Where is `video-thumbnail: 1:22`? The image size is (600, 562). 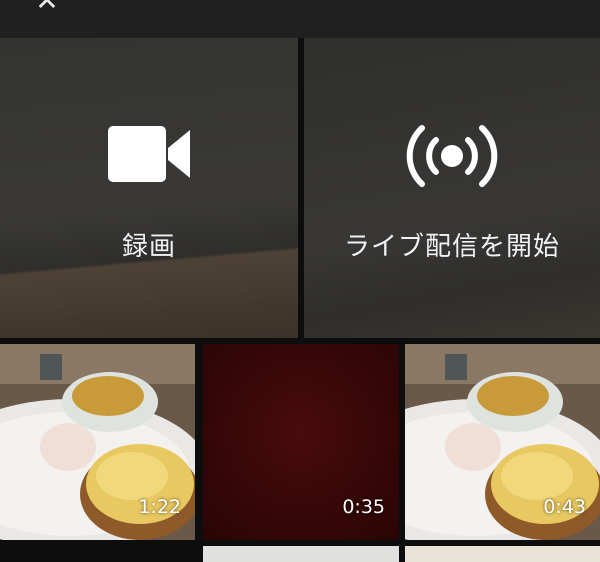
video-thumbnail: 1:22 is located at coordinates (97, 442).